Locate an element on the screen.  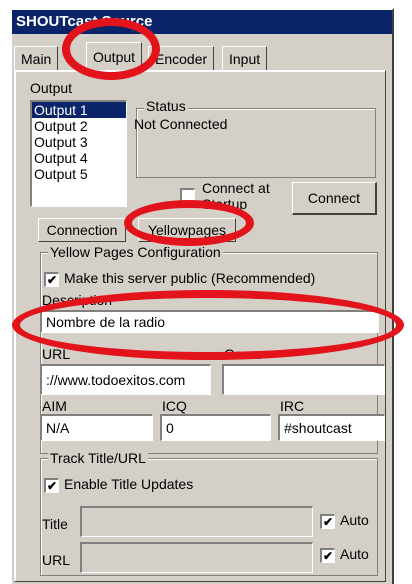
highlight-ring-yellowpages-tab is located at coordinates (189, 223).